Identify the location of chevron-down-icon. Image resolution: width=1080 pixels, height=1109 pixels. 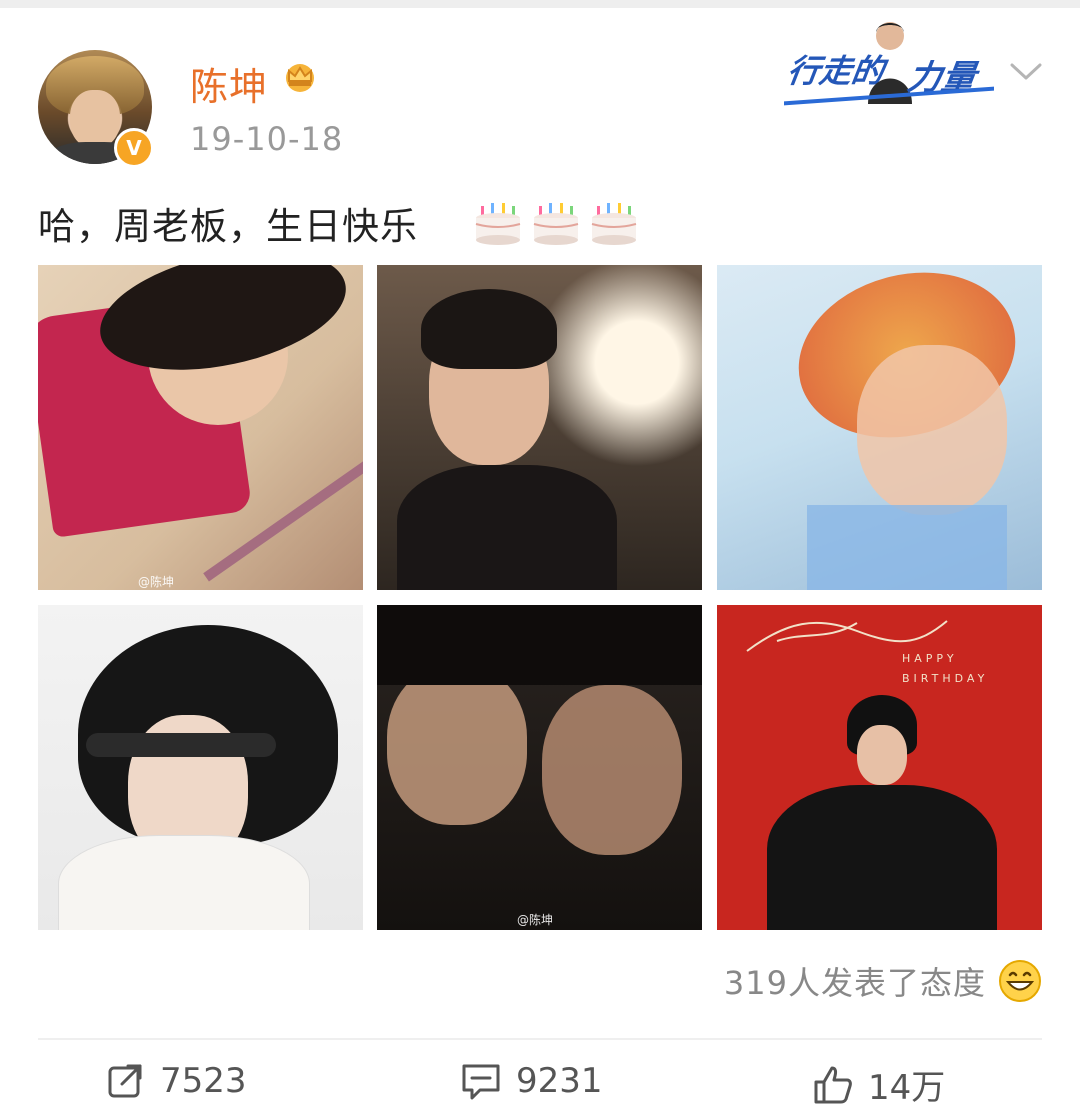
(1026, 71).